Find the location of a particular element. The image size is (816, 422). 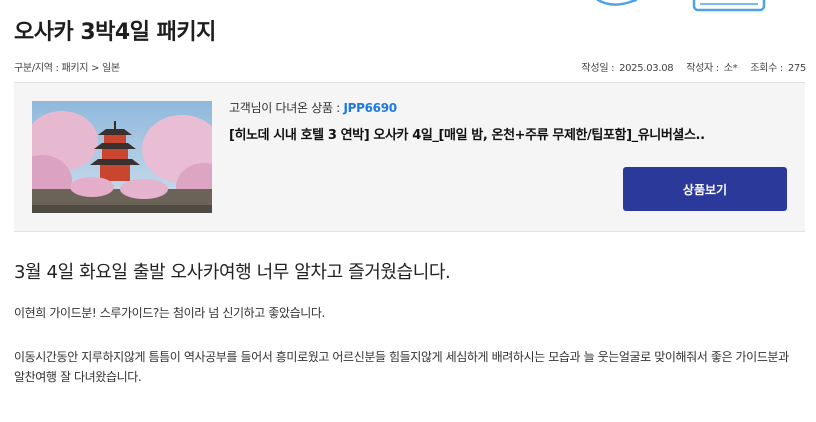

product-code-line: 고객님이 다녀온 상품 : JPP6690 is located at coordinates (508, 107).